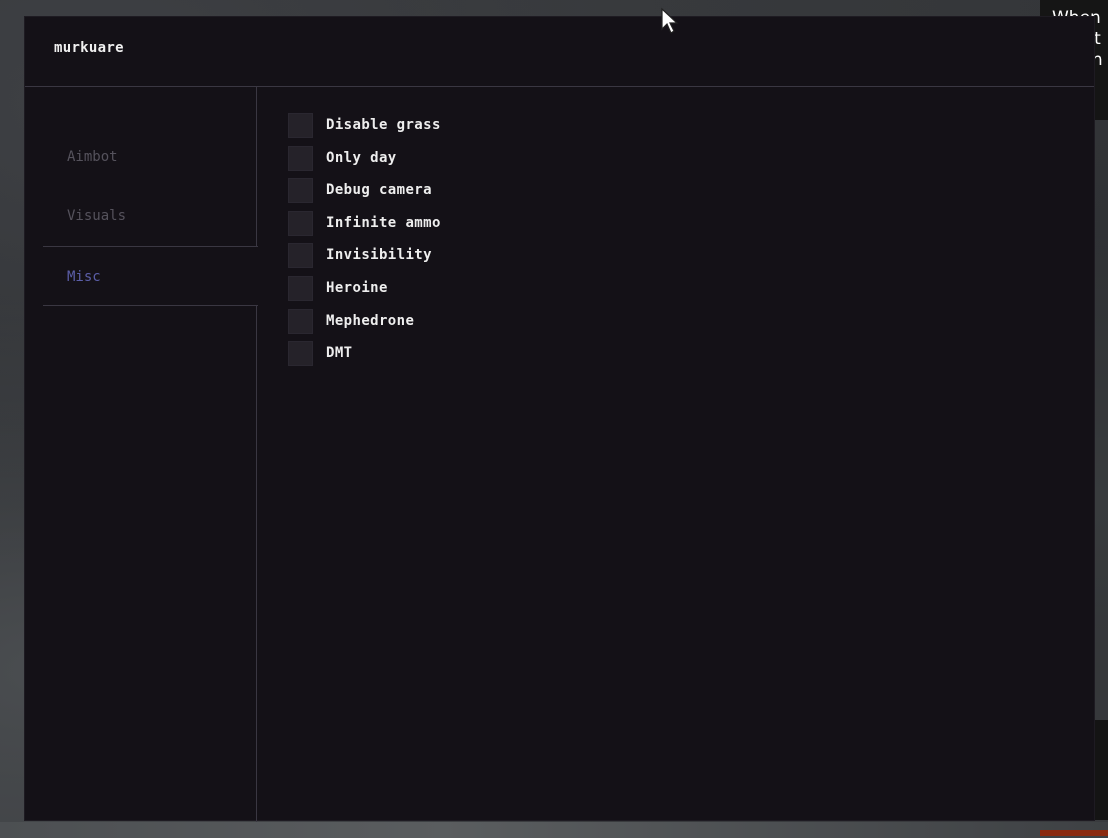 This screenshot has width=1108, height=838. I want to click on option-mephedrone: Mephedrone, so click(351, 321).